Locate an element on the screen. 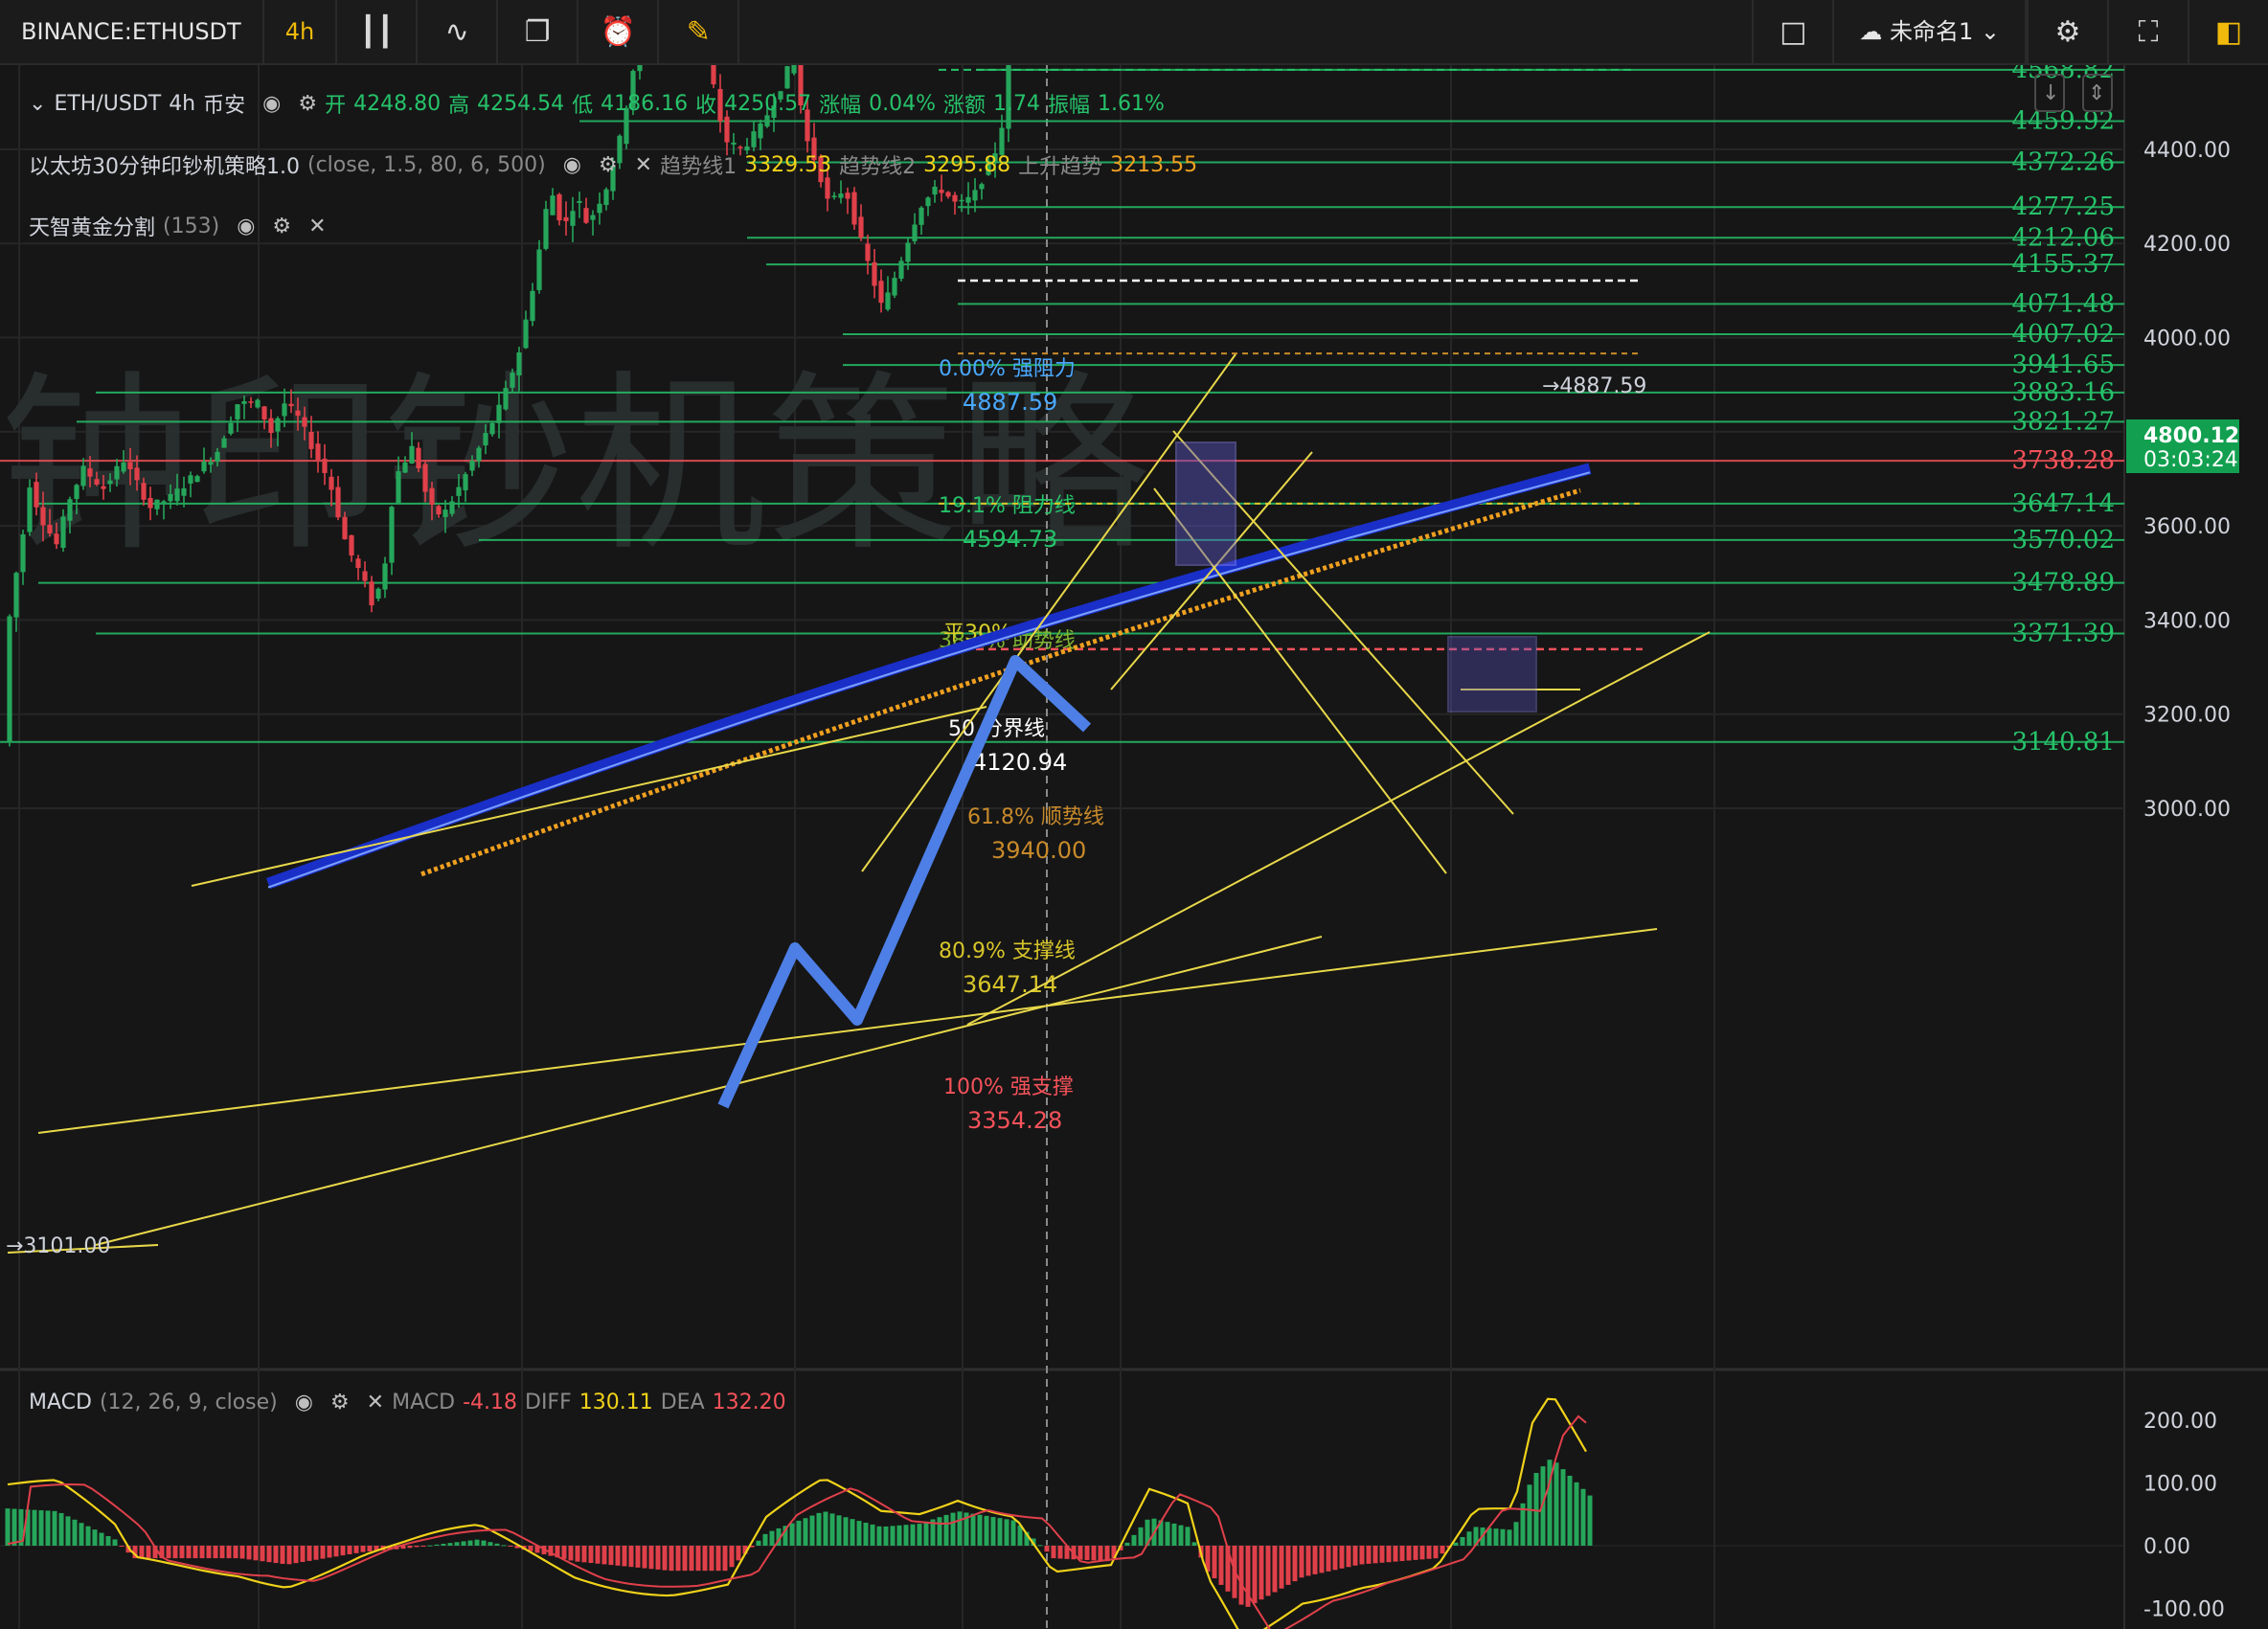  indicator-icon: ∿ is located at coordinates (458, 32).